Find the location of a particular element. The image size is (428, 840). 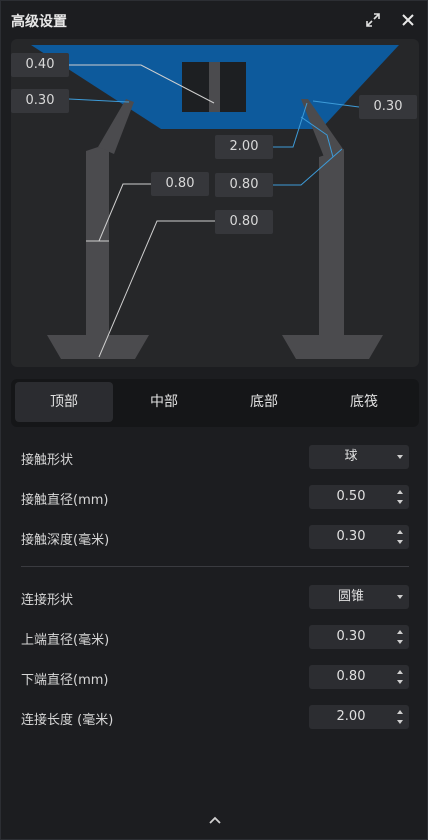

lower-diameter-label: 下端直径(mm) is located at coordinates (65, 680).